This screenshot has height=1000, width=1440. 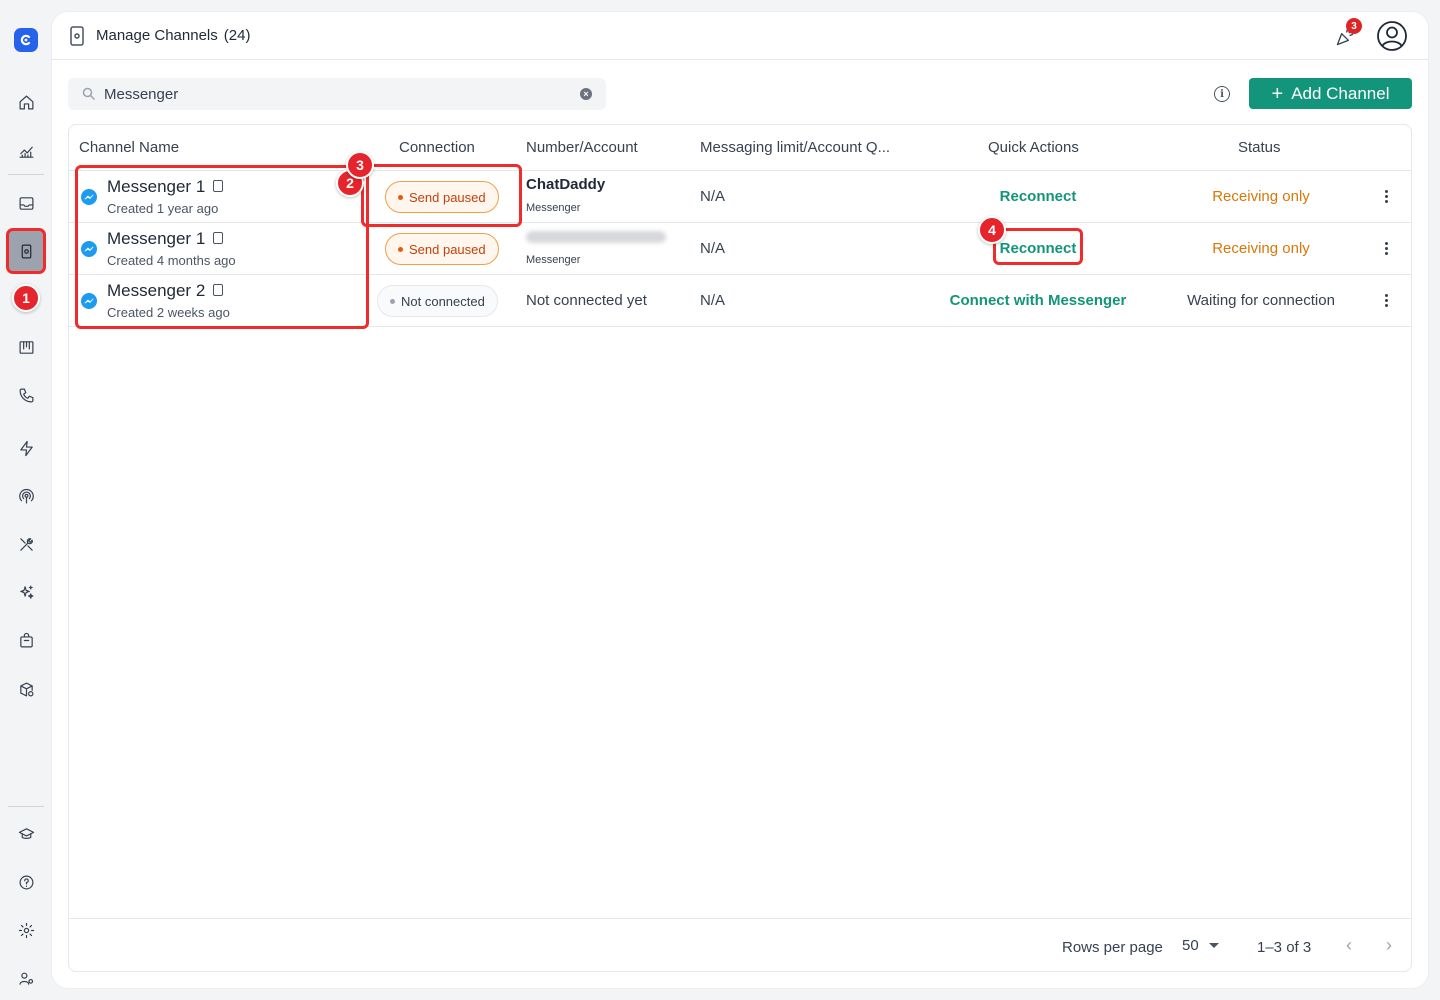 I want to click on step-4-badge: 4, so click(x=992, y=230).